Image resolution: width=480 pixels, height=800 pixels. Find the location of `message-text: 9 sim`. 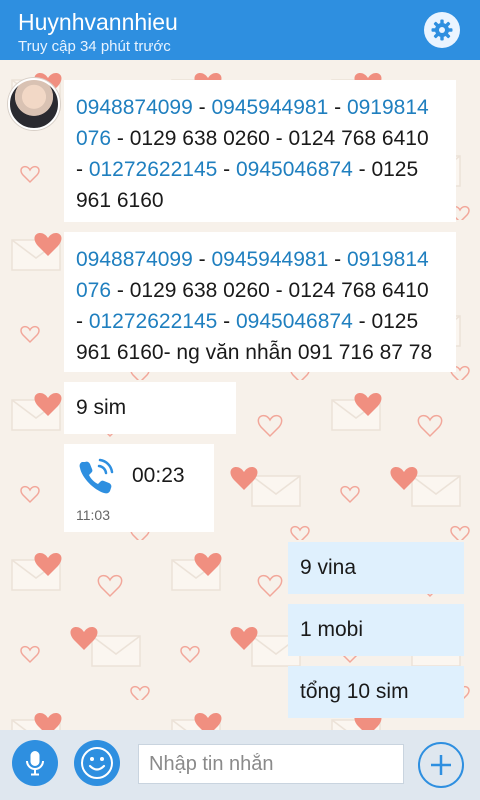

message-text: 9 sim is located at coordinates (101, 407).